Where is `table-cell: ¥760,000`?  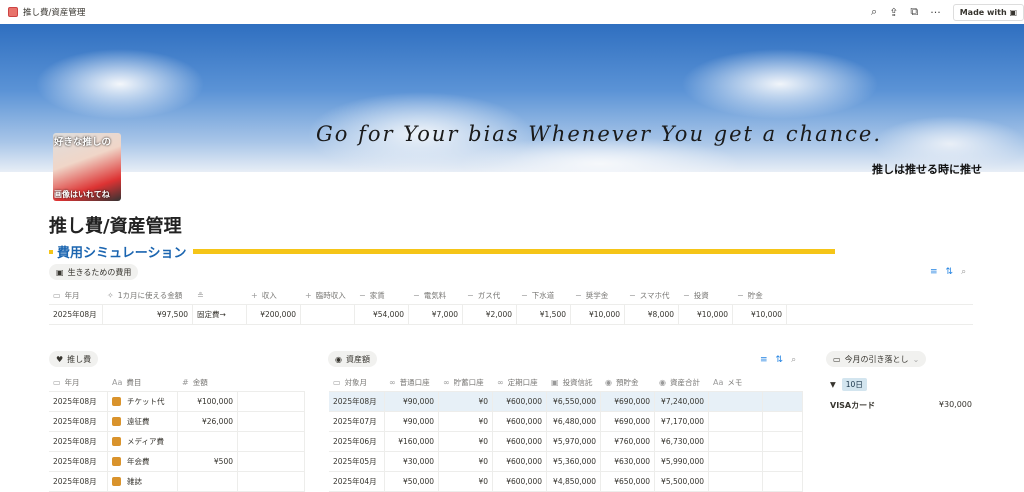
table-cell: ¥760,000 is located at coordinates (628, 441).